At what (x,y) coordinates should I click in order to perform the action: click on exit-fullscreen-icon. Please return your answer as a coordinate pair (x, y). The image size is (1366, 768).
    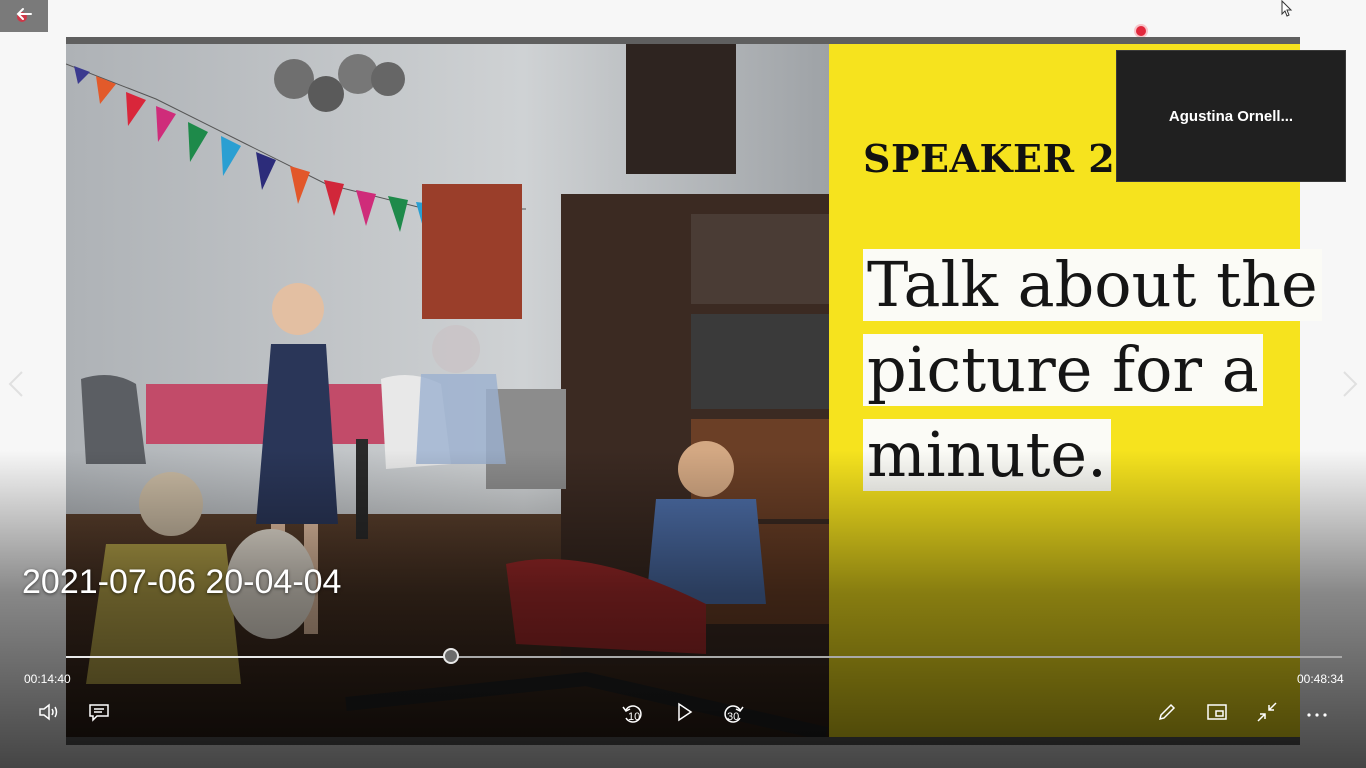
    Looking at the image, I should click on (1267, 714).